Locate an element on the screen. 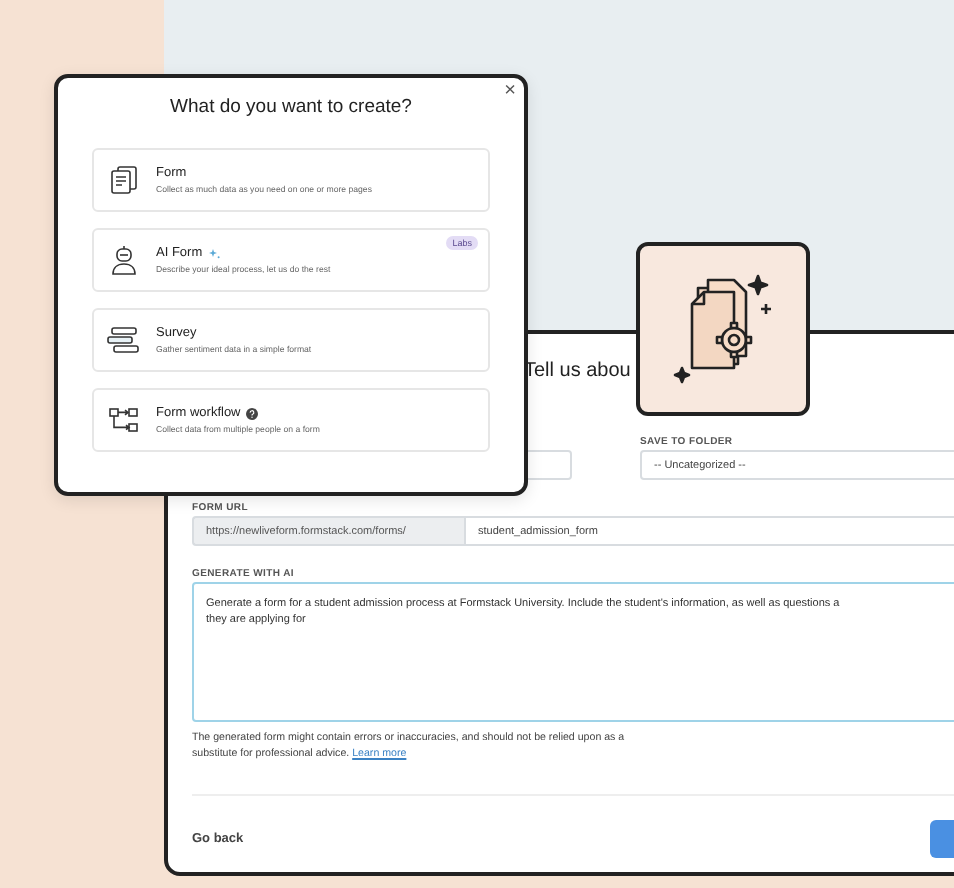 The width and height of the screenshot is (954, 888). robot-icon is located at coordinates (124, 260).